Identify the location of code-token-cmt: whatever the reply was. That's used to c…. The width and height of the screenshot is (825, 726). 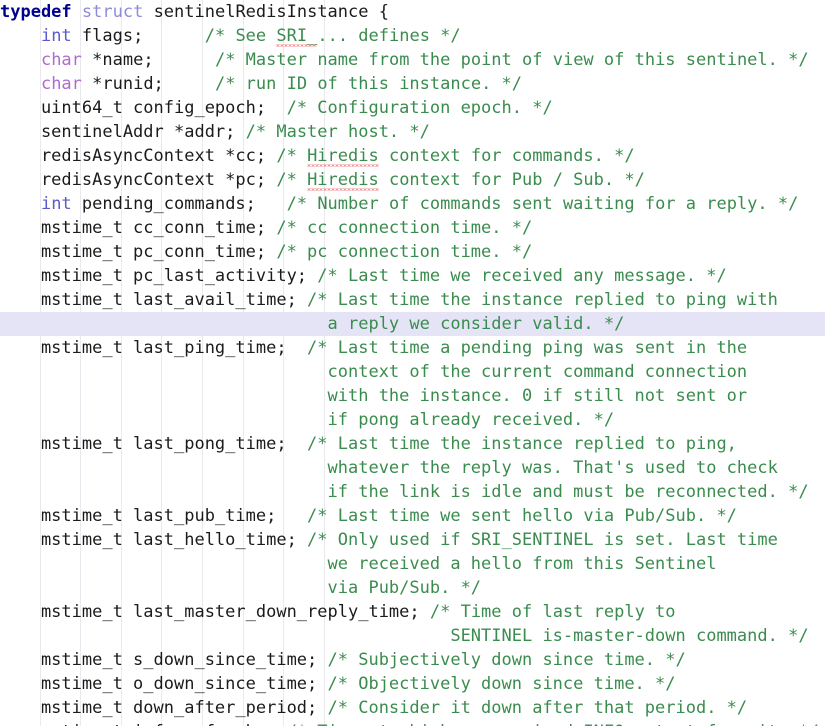
(389, 468).